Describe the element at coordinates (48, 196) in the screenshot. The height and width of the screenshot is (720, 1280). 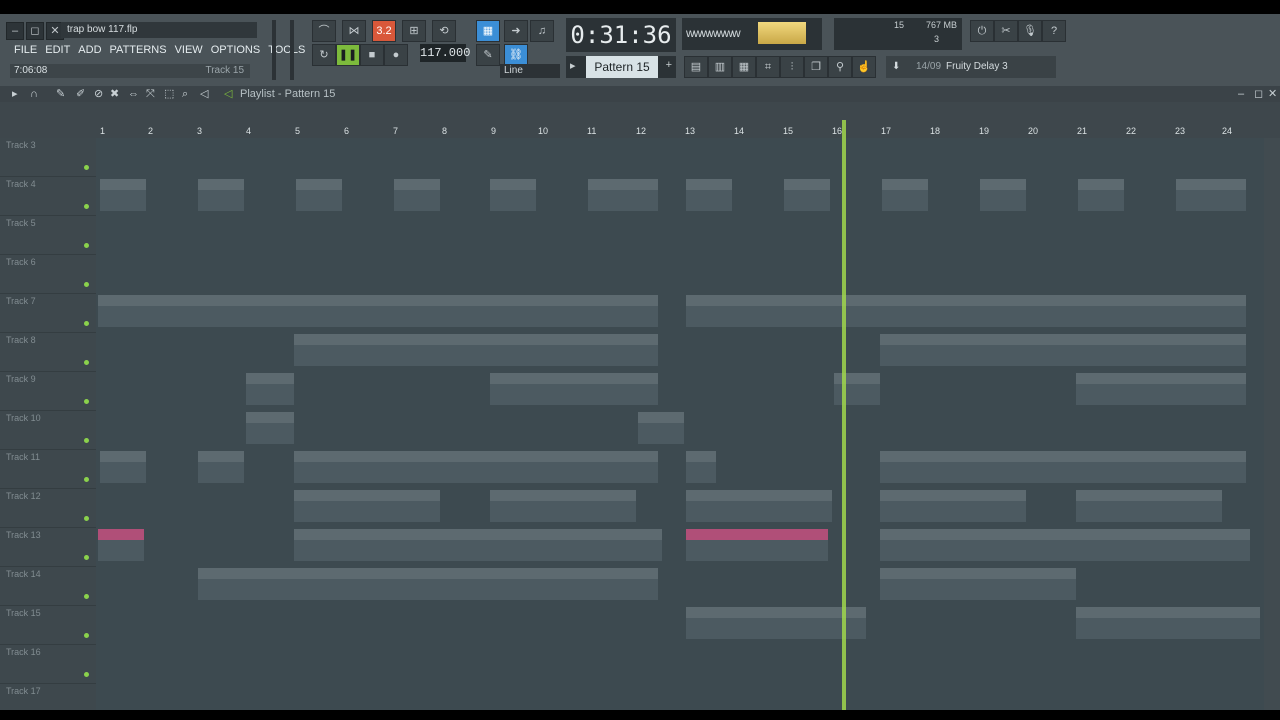
I see `track-header: Track 4` at that location.